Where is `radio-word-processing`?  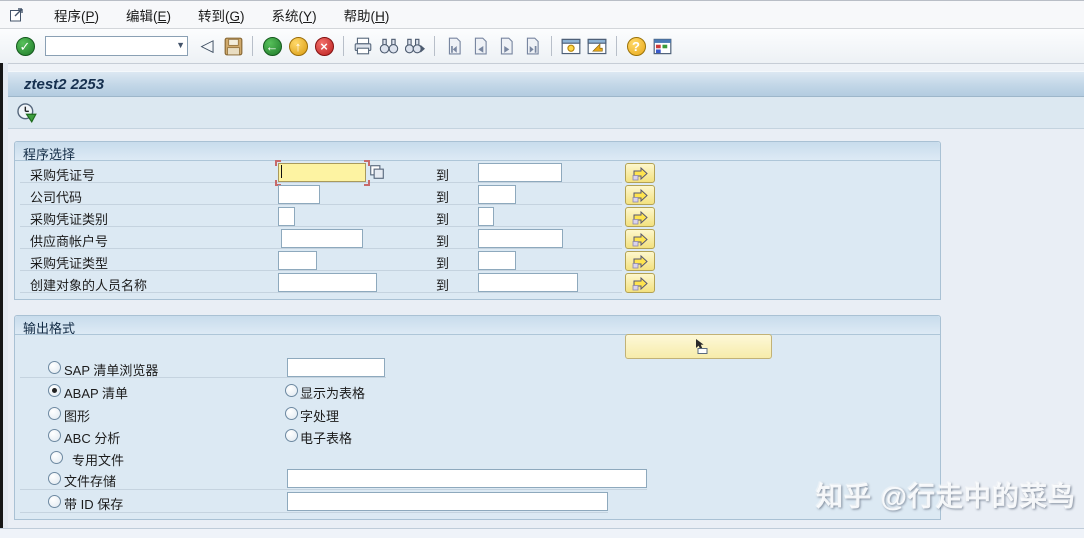 radio-word-processing is located at coordinates (291, 413).